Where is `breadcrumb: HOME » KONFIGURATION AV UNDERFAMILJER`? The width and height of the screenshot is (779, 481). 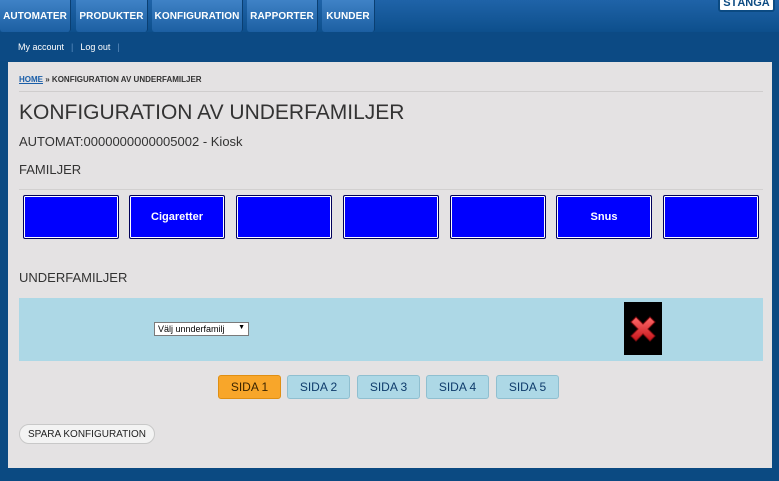
breadcrumb: HOME » KONFIGURATION AV UNDERFAMILJER is located at coordinates (110, 79).